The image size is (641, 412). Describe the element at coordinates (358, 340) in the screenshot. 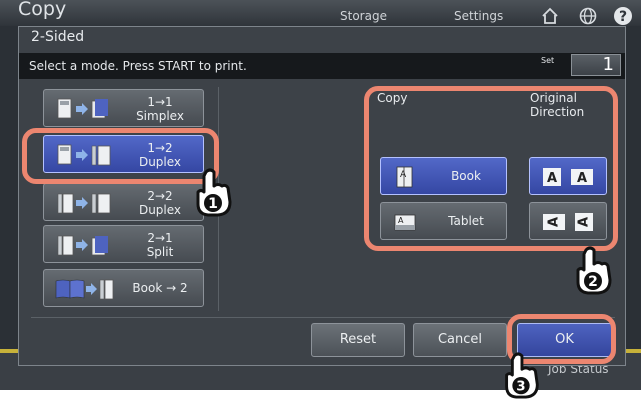

I see `reset-button: Reset` at that location.